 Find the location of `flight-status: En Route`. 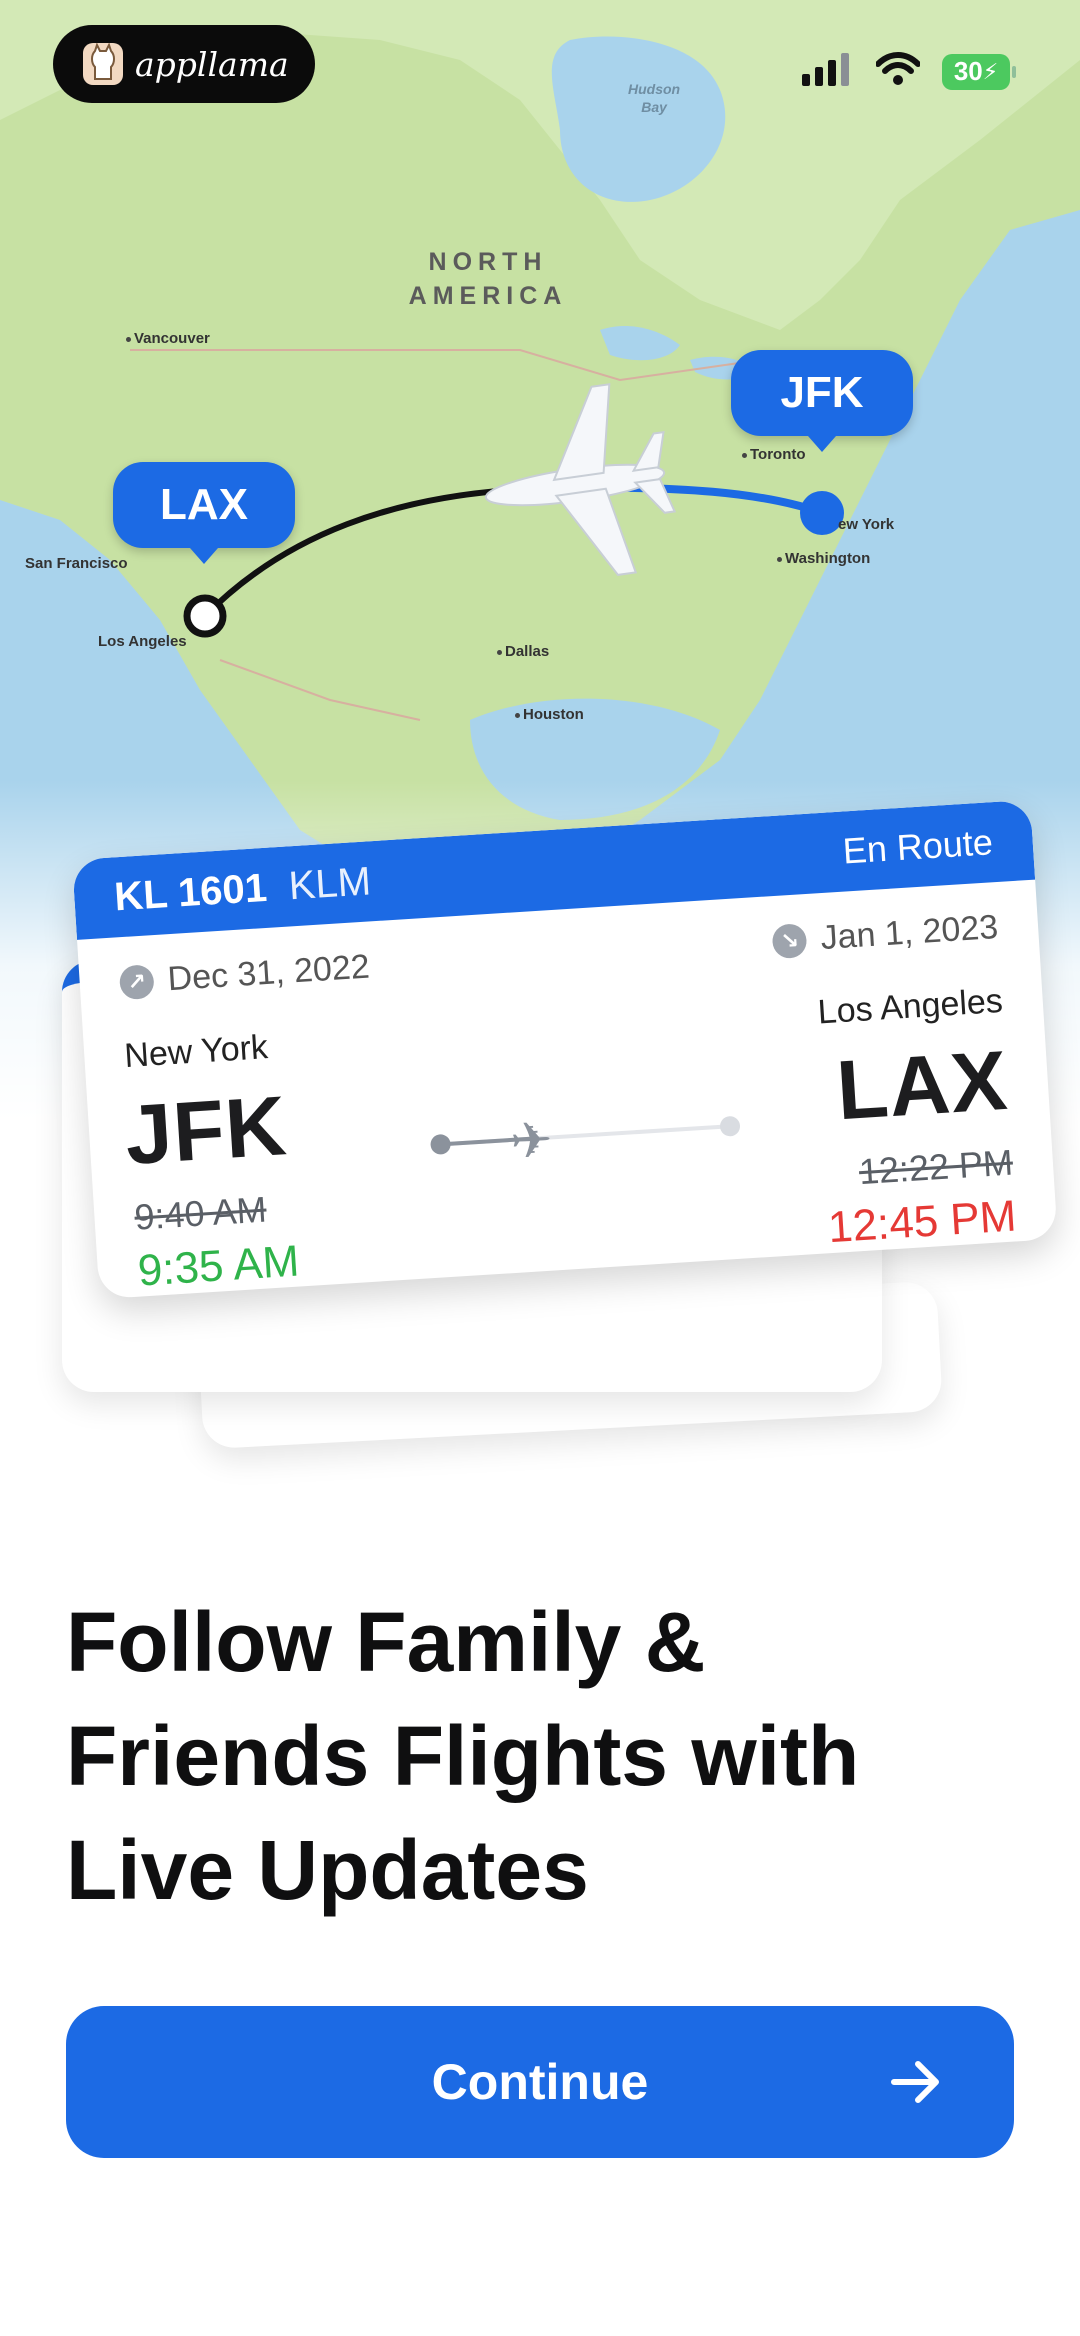

flight-status: En Route is located at coordinates (917, 846).